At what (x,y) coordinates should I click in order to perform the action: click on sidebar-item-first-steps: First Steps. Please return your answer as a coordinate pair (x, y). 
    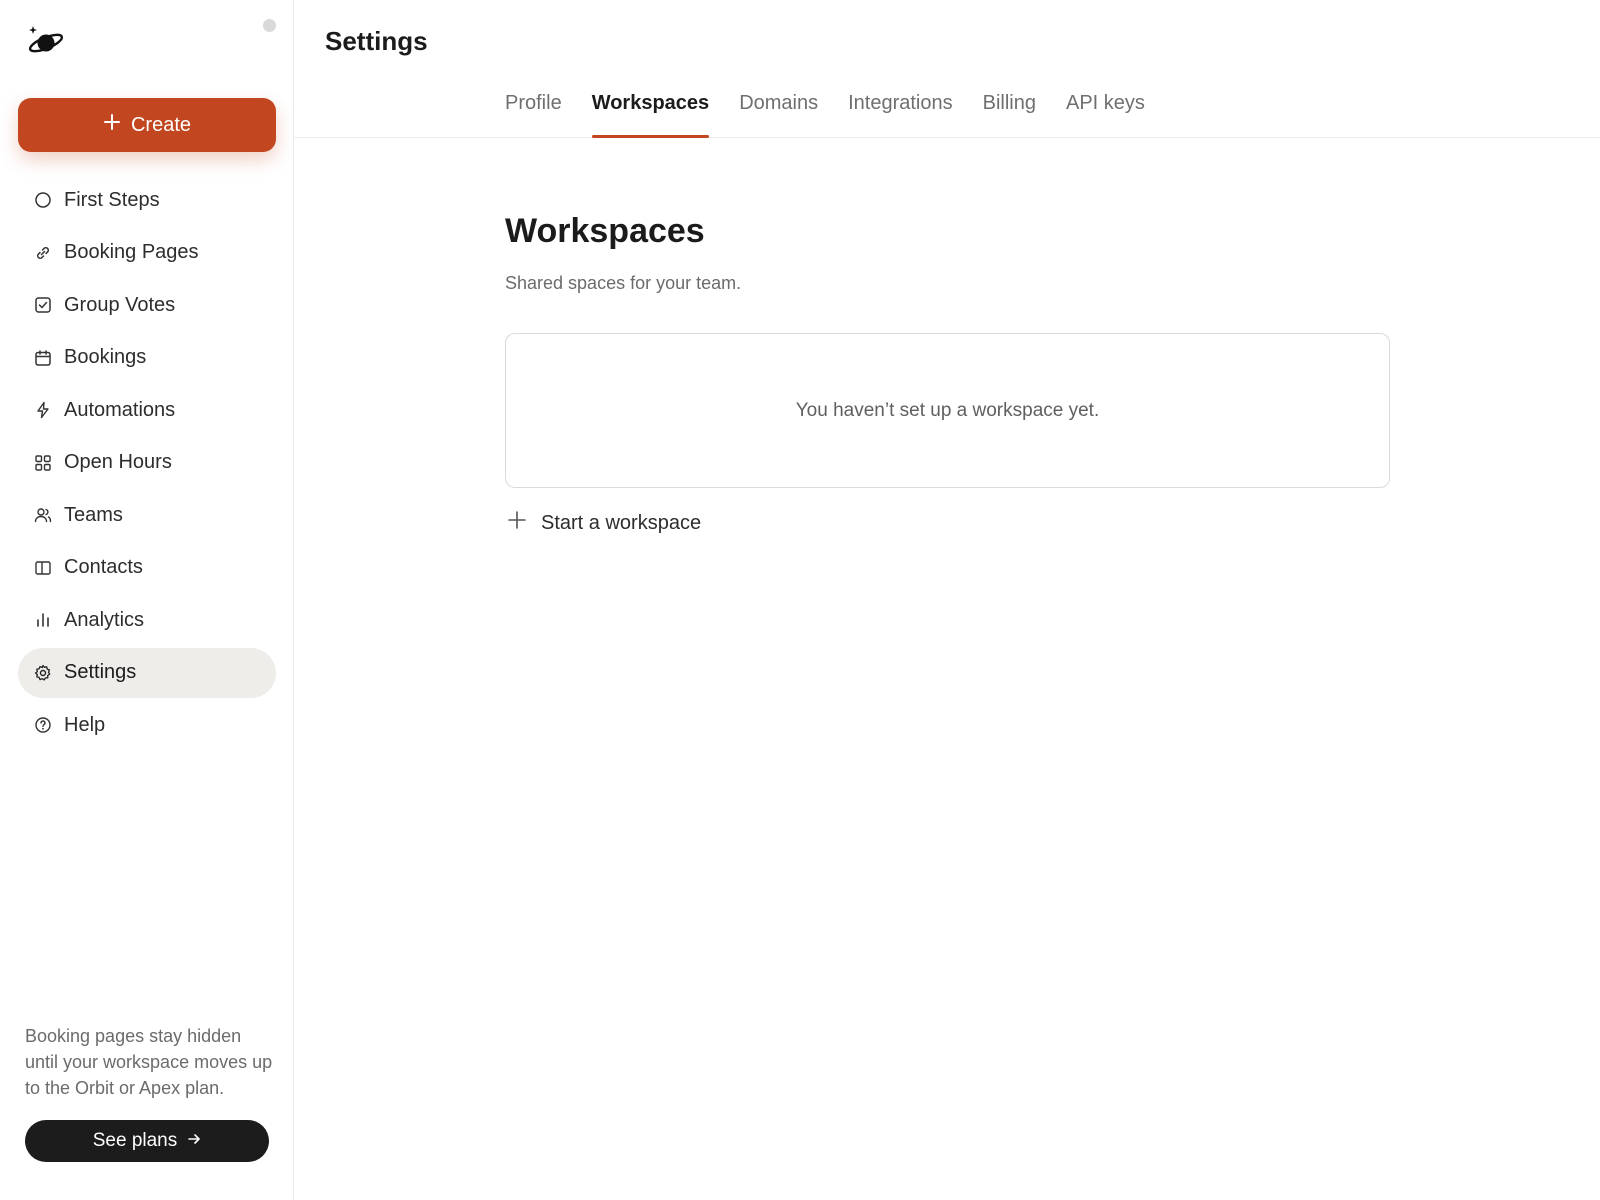
    Looking at the image, I should click on (147, 200).